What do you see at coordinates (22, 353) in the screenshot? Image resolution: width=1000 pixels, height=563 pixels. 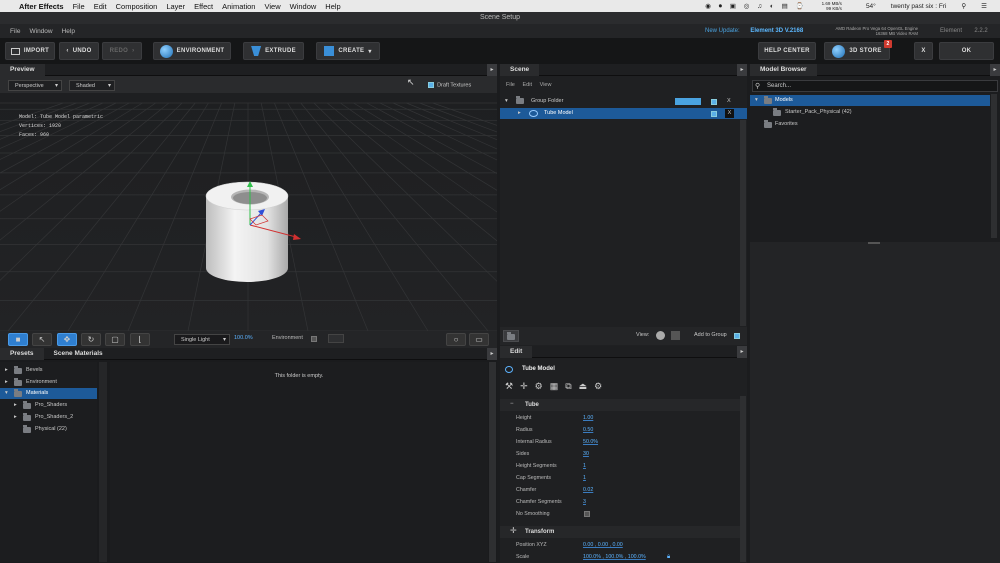 I see `tab-presets: Presets` at bounding box center [22, 353].